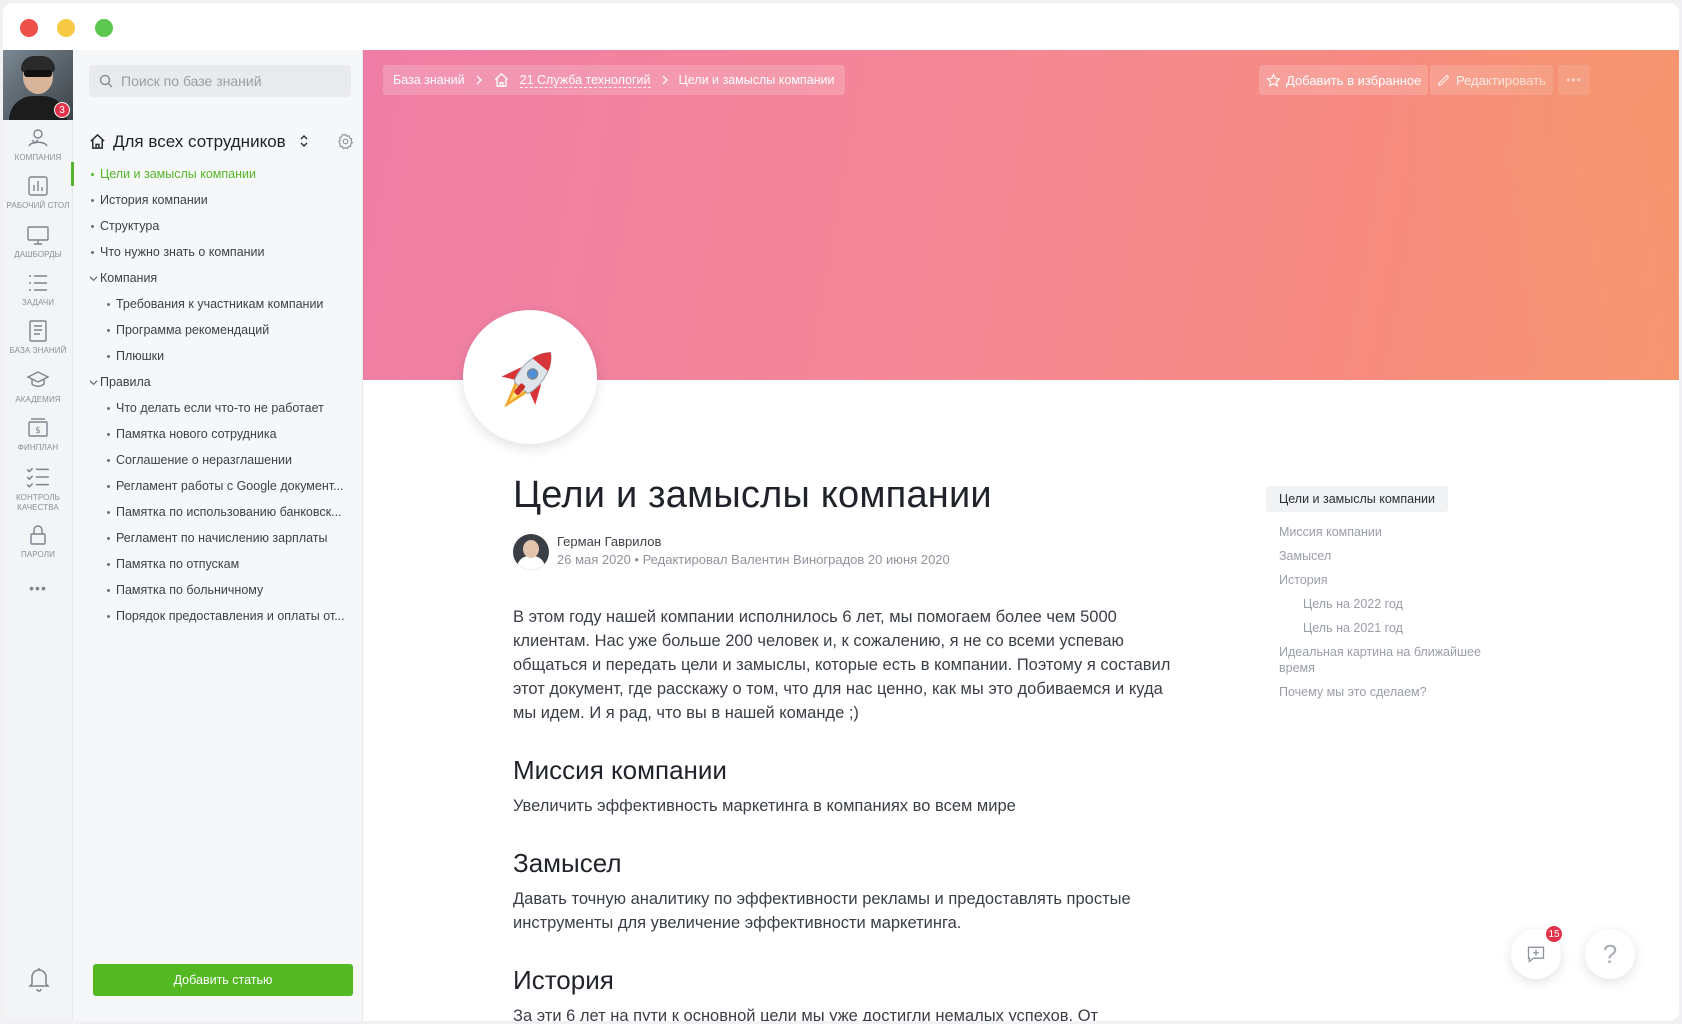  What do you see at coordinates (38, 85) in the screenshot?
I see `user-avatar: 3` at bounding box center [38, 85].